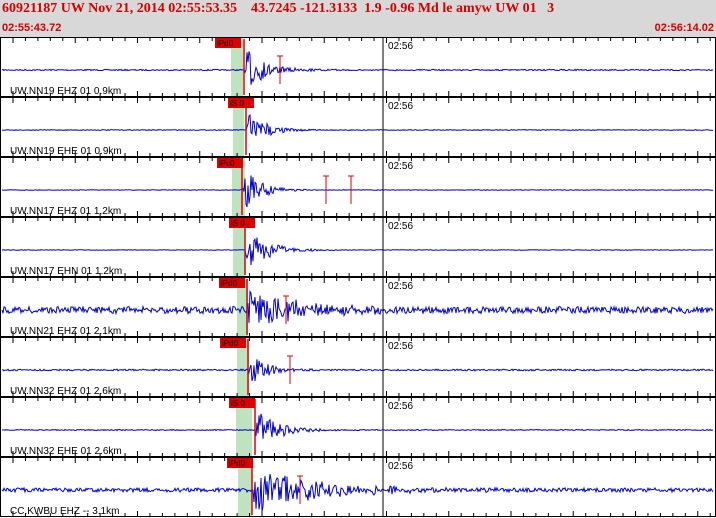 The image size is (716, 518). What do you see at coordinates (66, 271) in the screenshot?
I see `station-label: UW.NN17 EHN 01 1.2km` at bounding box center [66, 271].